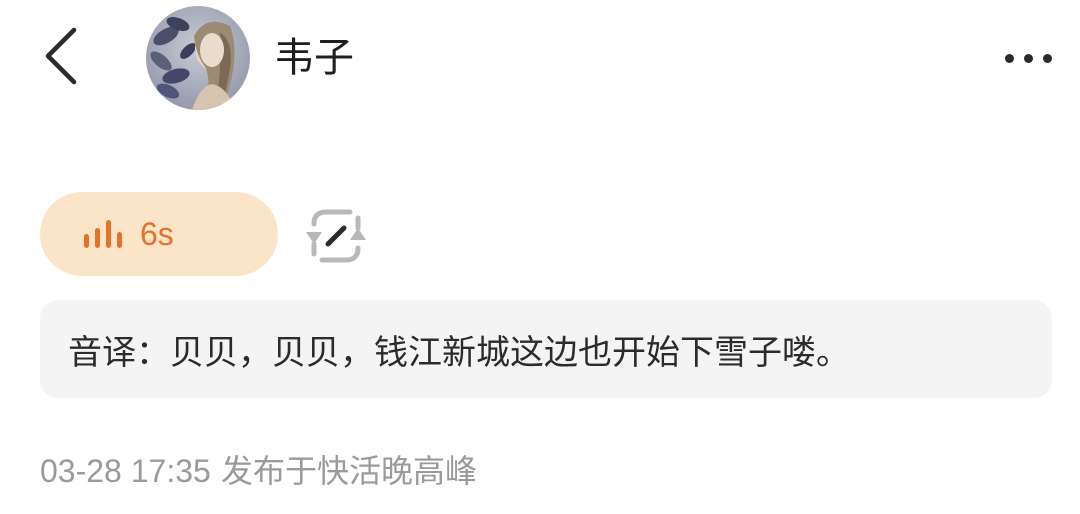 This screenshot has width=1080, height=514. I want to click on sound-bars-icon, so click(103, 234).